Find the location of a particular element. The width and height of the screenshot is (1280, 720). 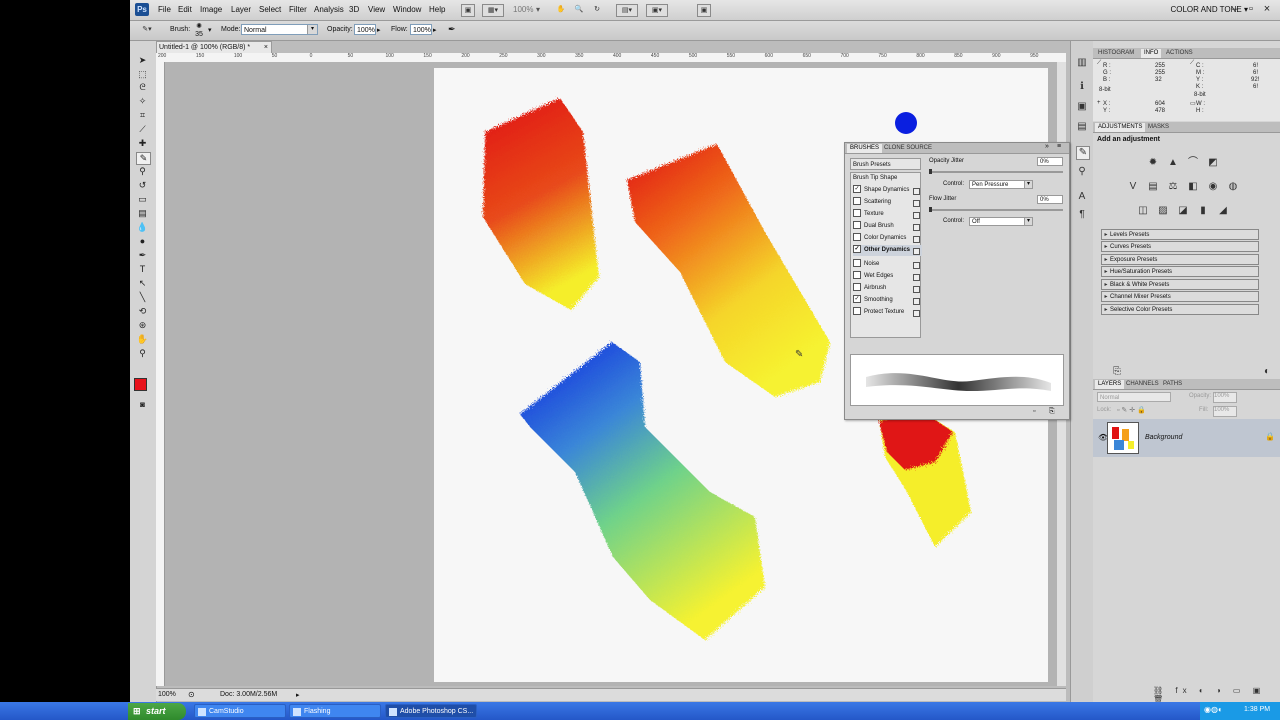

tab-brushes: BRUSHES is located at coordinates (865, 148).